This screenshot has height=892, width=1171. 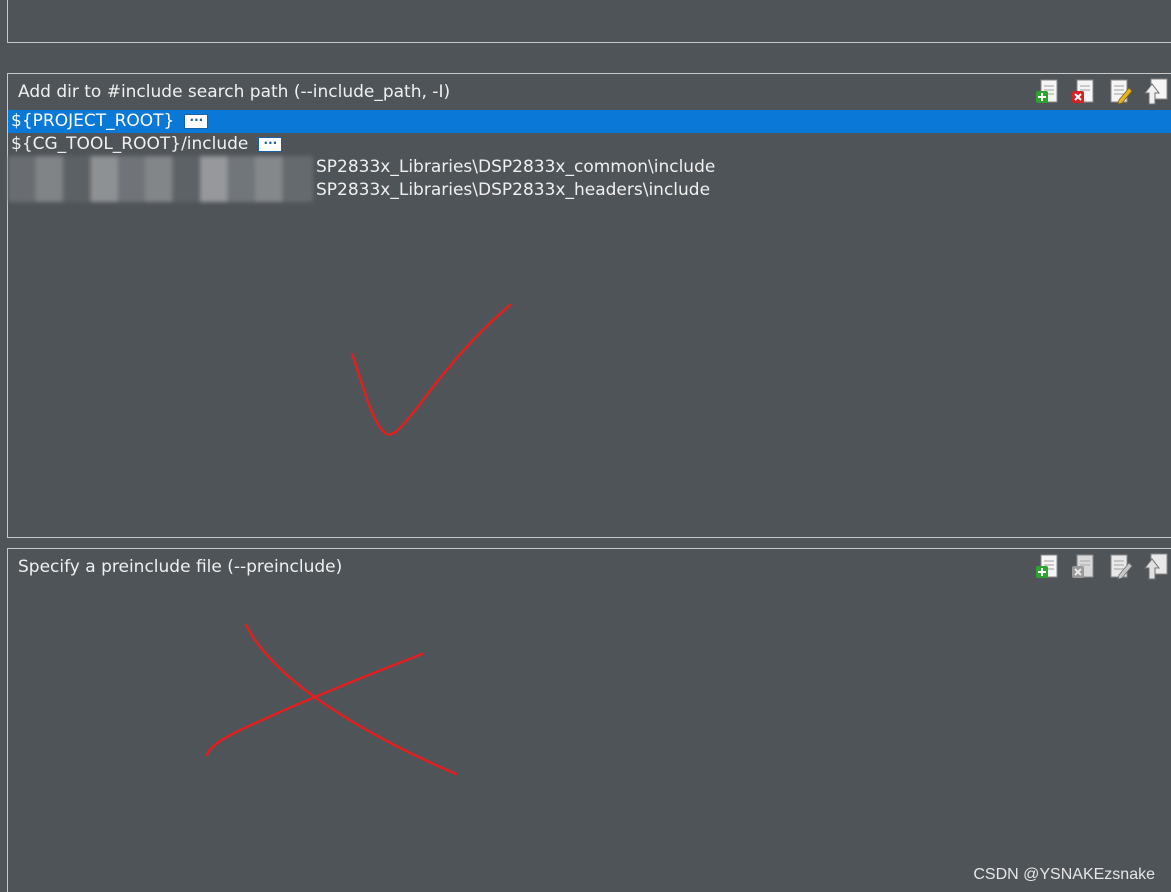 I want to click on edit-path-button, so click(x=1120, y=92).